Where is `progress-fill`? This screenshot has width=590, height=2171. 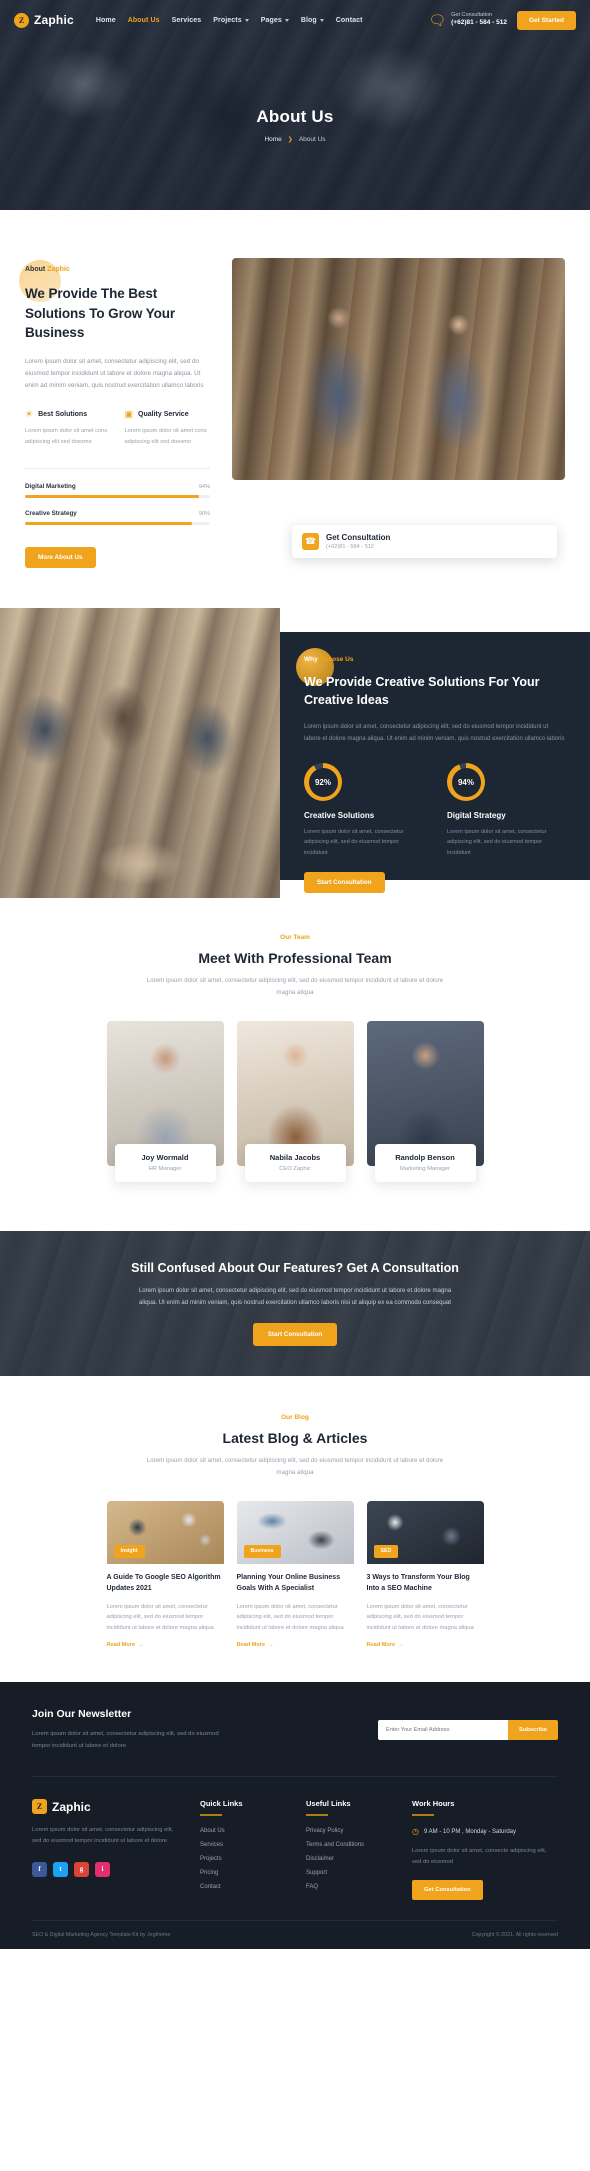 progress-fill is located at coordinates (112, 496).